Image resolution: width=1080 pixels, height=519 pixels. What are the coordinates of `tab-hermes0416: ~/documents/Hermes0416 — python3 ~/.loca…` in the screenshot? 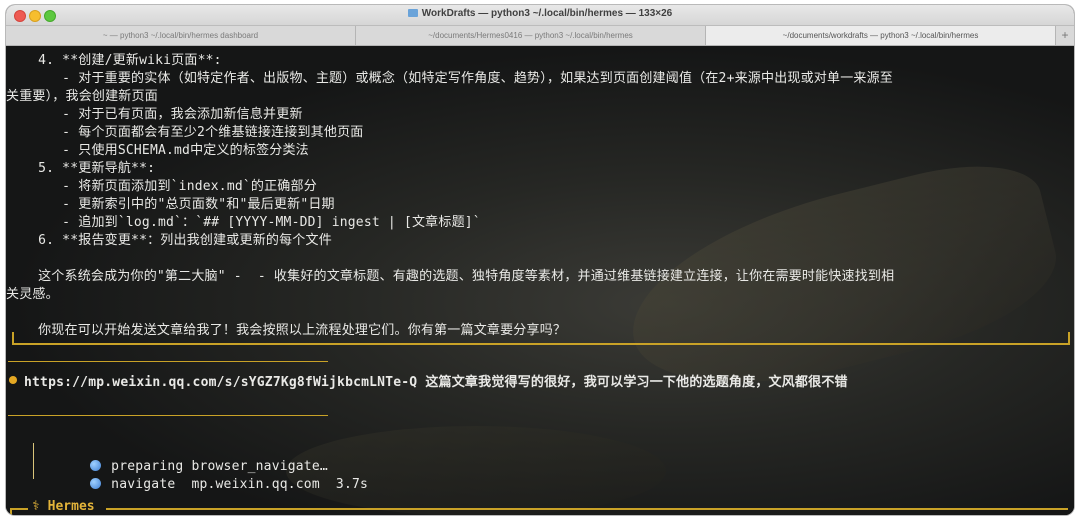 It's located at (531, 35).